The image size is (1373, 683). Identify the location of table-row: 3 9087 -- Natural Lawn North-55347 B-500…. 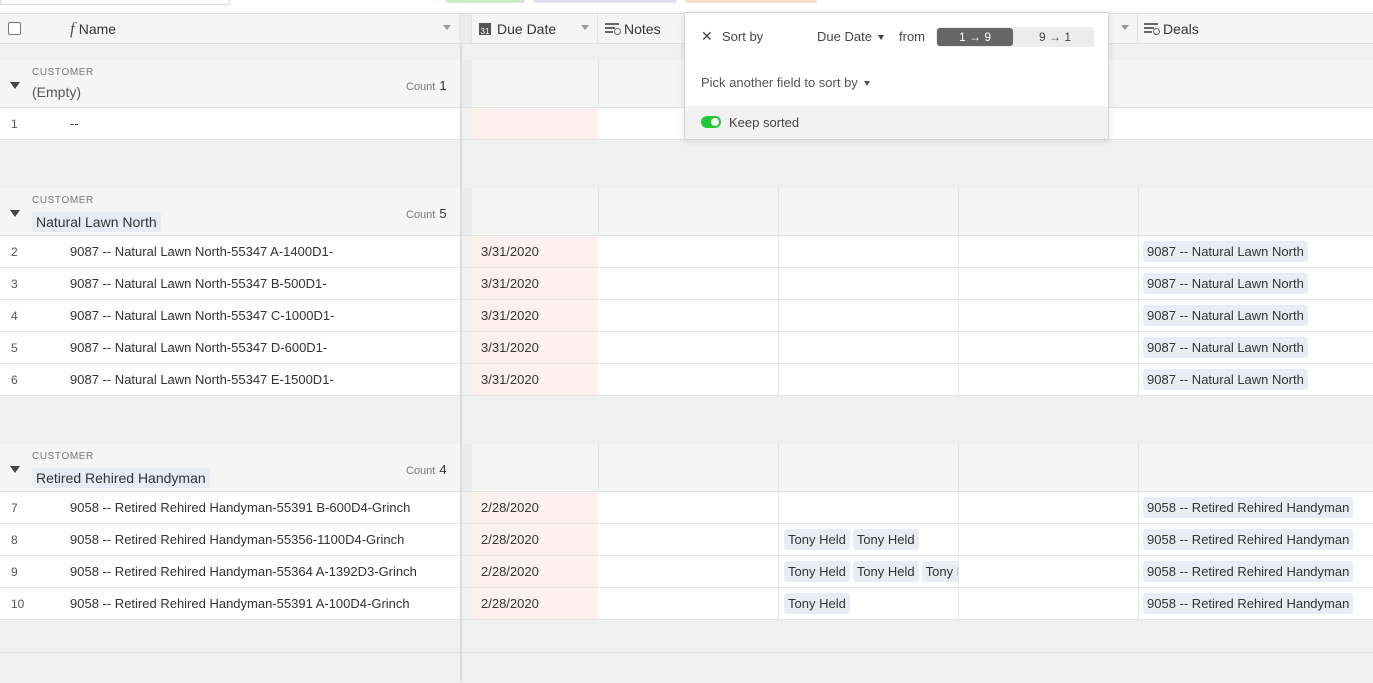
(686, 284).